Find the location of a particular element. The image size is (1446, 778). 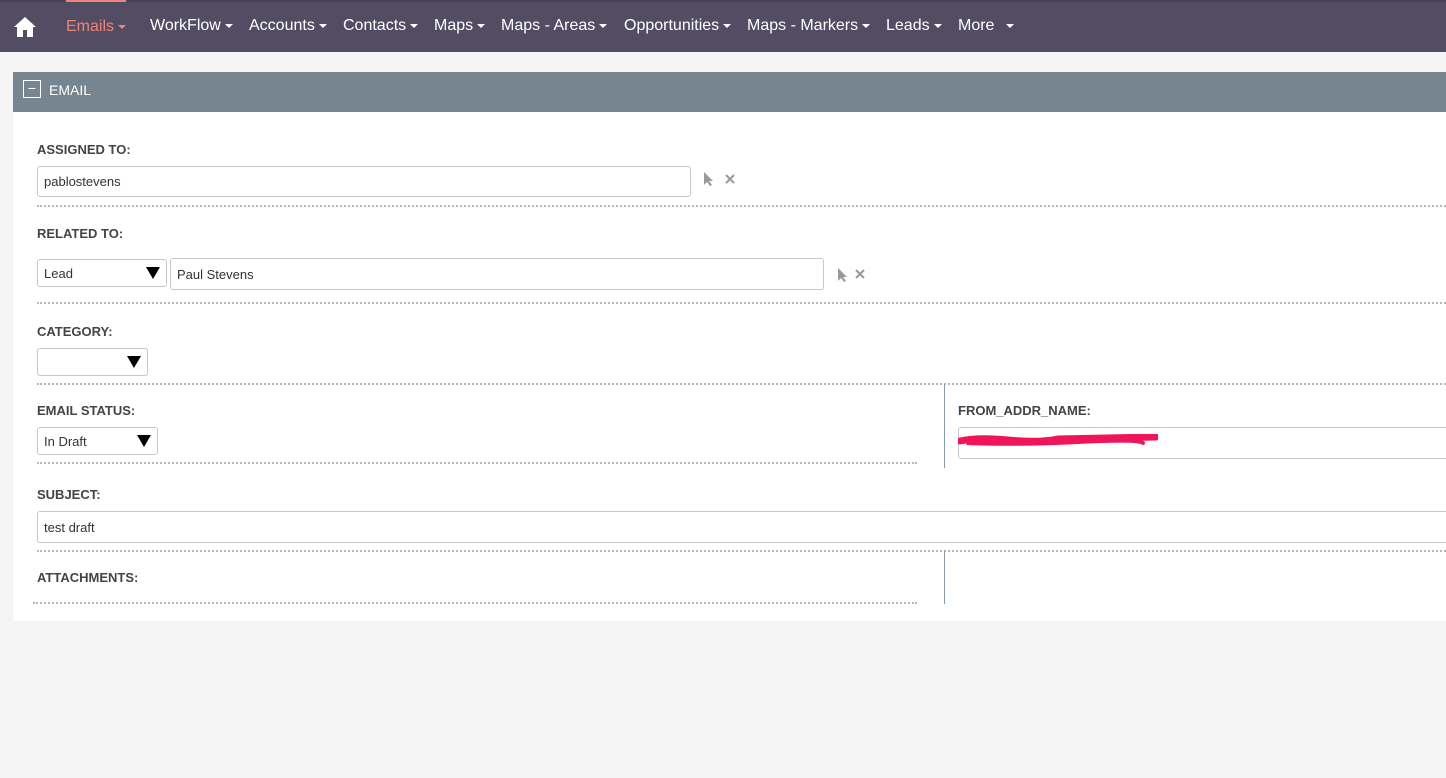

subject-value: test draft is located at coordinates (69, 527).